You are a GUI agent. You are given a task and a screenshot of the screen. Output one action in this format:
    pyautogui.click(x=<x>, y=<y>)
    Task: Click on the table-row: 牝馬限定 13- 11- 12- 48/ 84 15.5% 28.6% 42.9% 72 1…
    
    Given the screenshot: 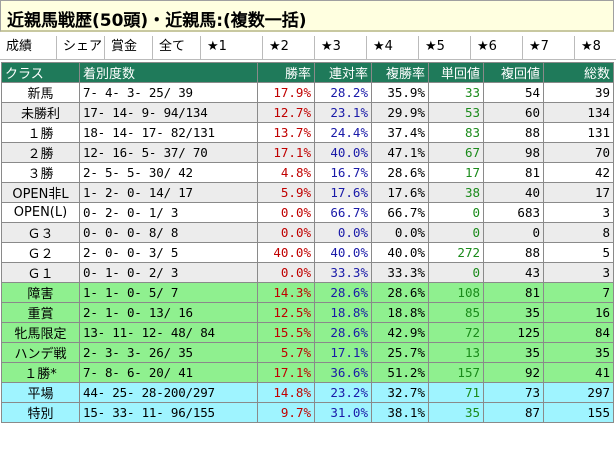 What is the action you would take?
    pyautogui.click(x=307, y=332)
    